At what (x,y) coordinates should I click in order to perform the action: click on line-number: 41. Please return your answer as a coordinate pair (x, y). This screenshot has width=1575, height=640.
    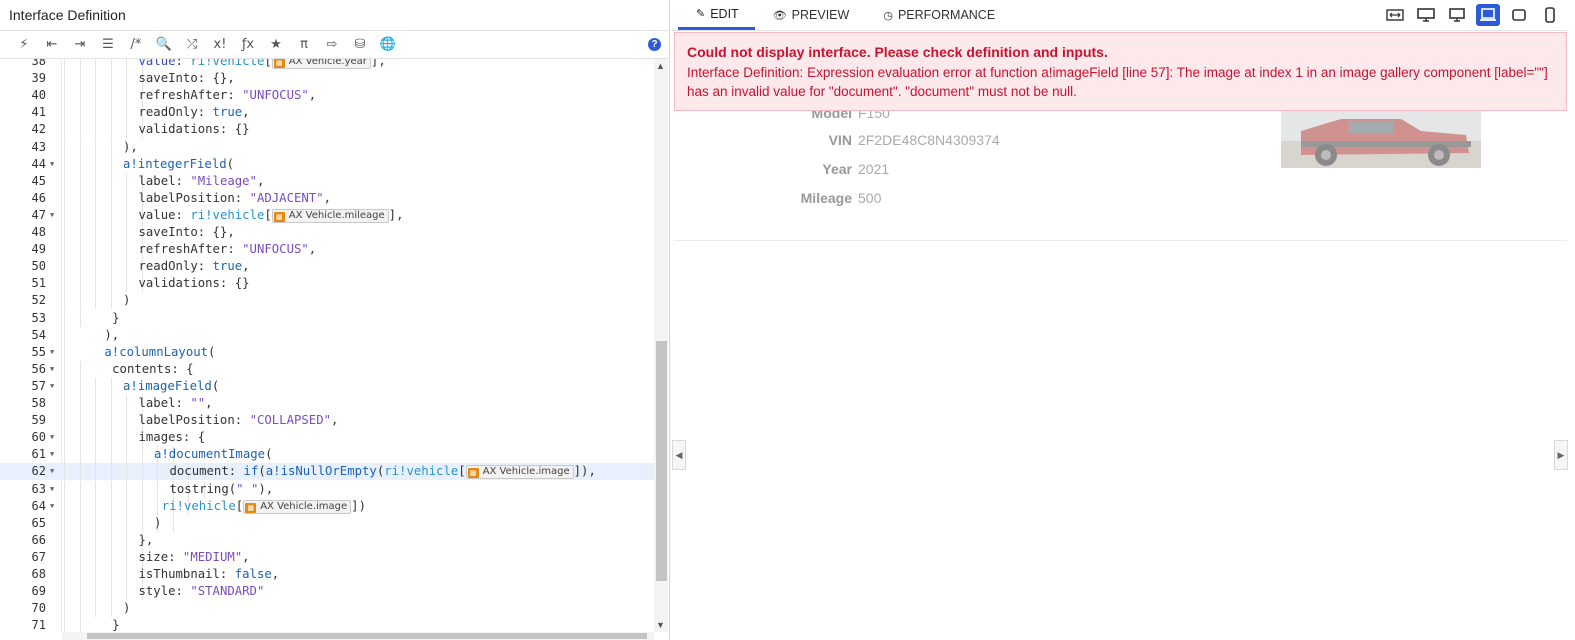
    Looking at the image, I should click on (38, 112).